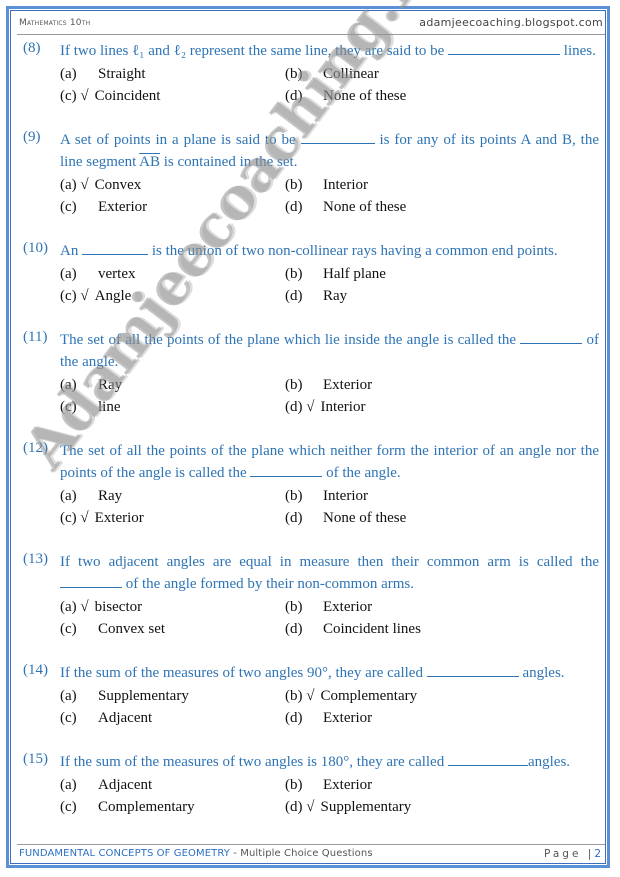 The image size is (620, 877). Describe the element at coordinates (106, 785) in the screenshot. I see `option-a: (a) Adjacent` at that location.